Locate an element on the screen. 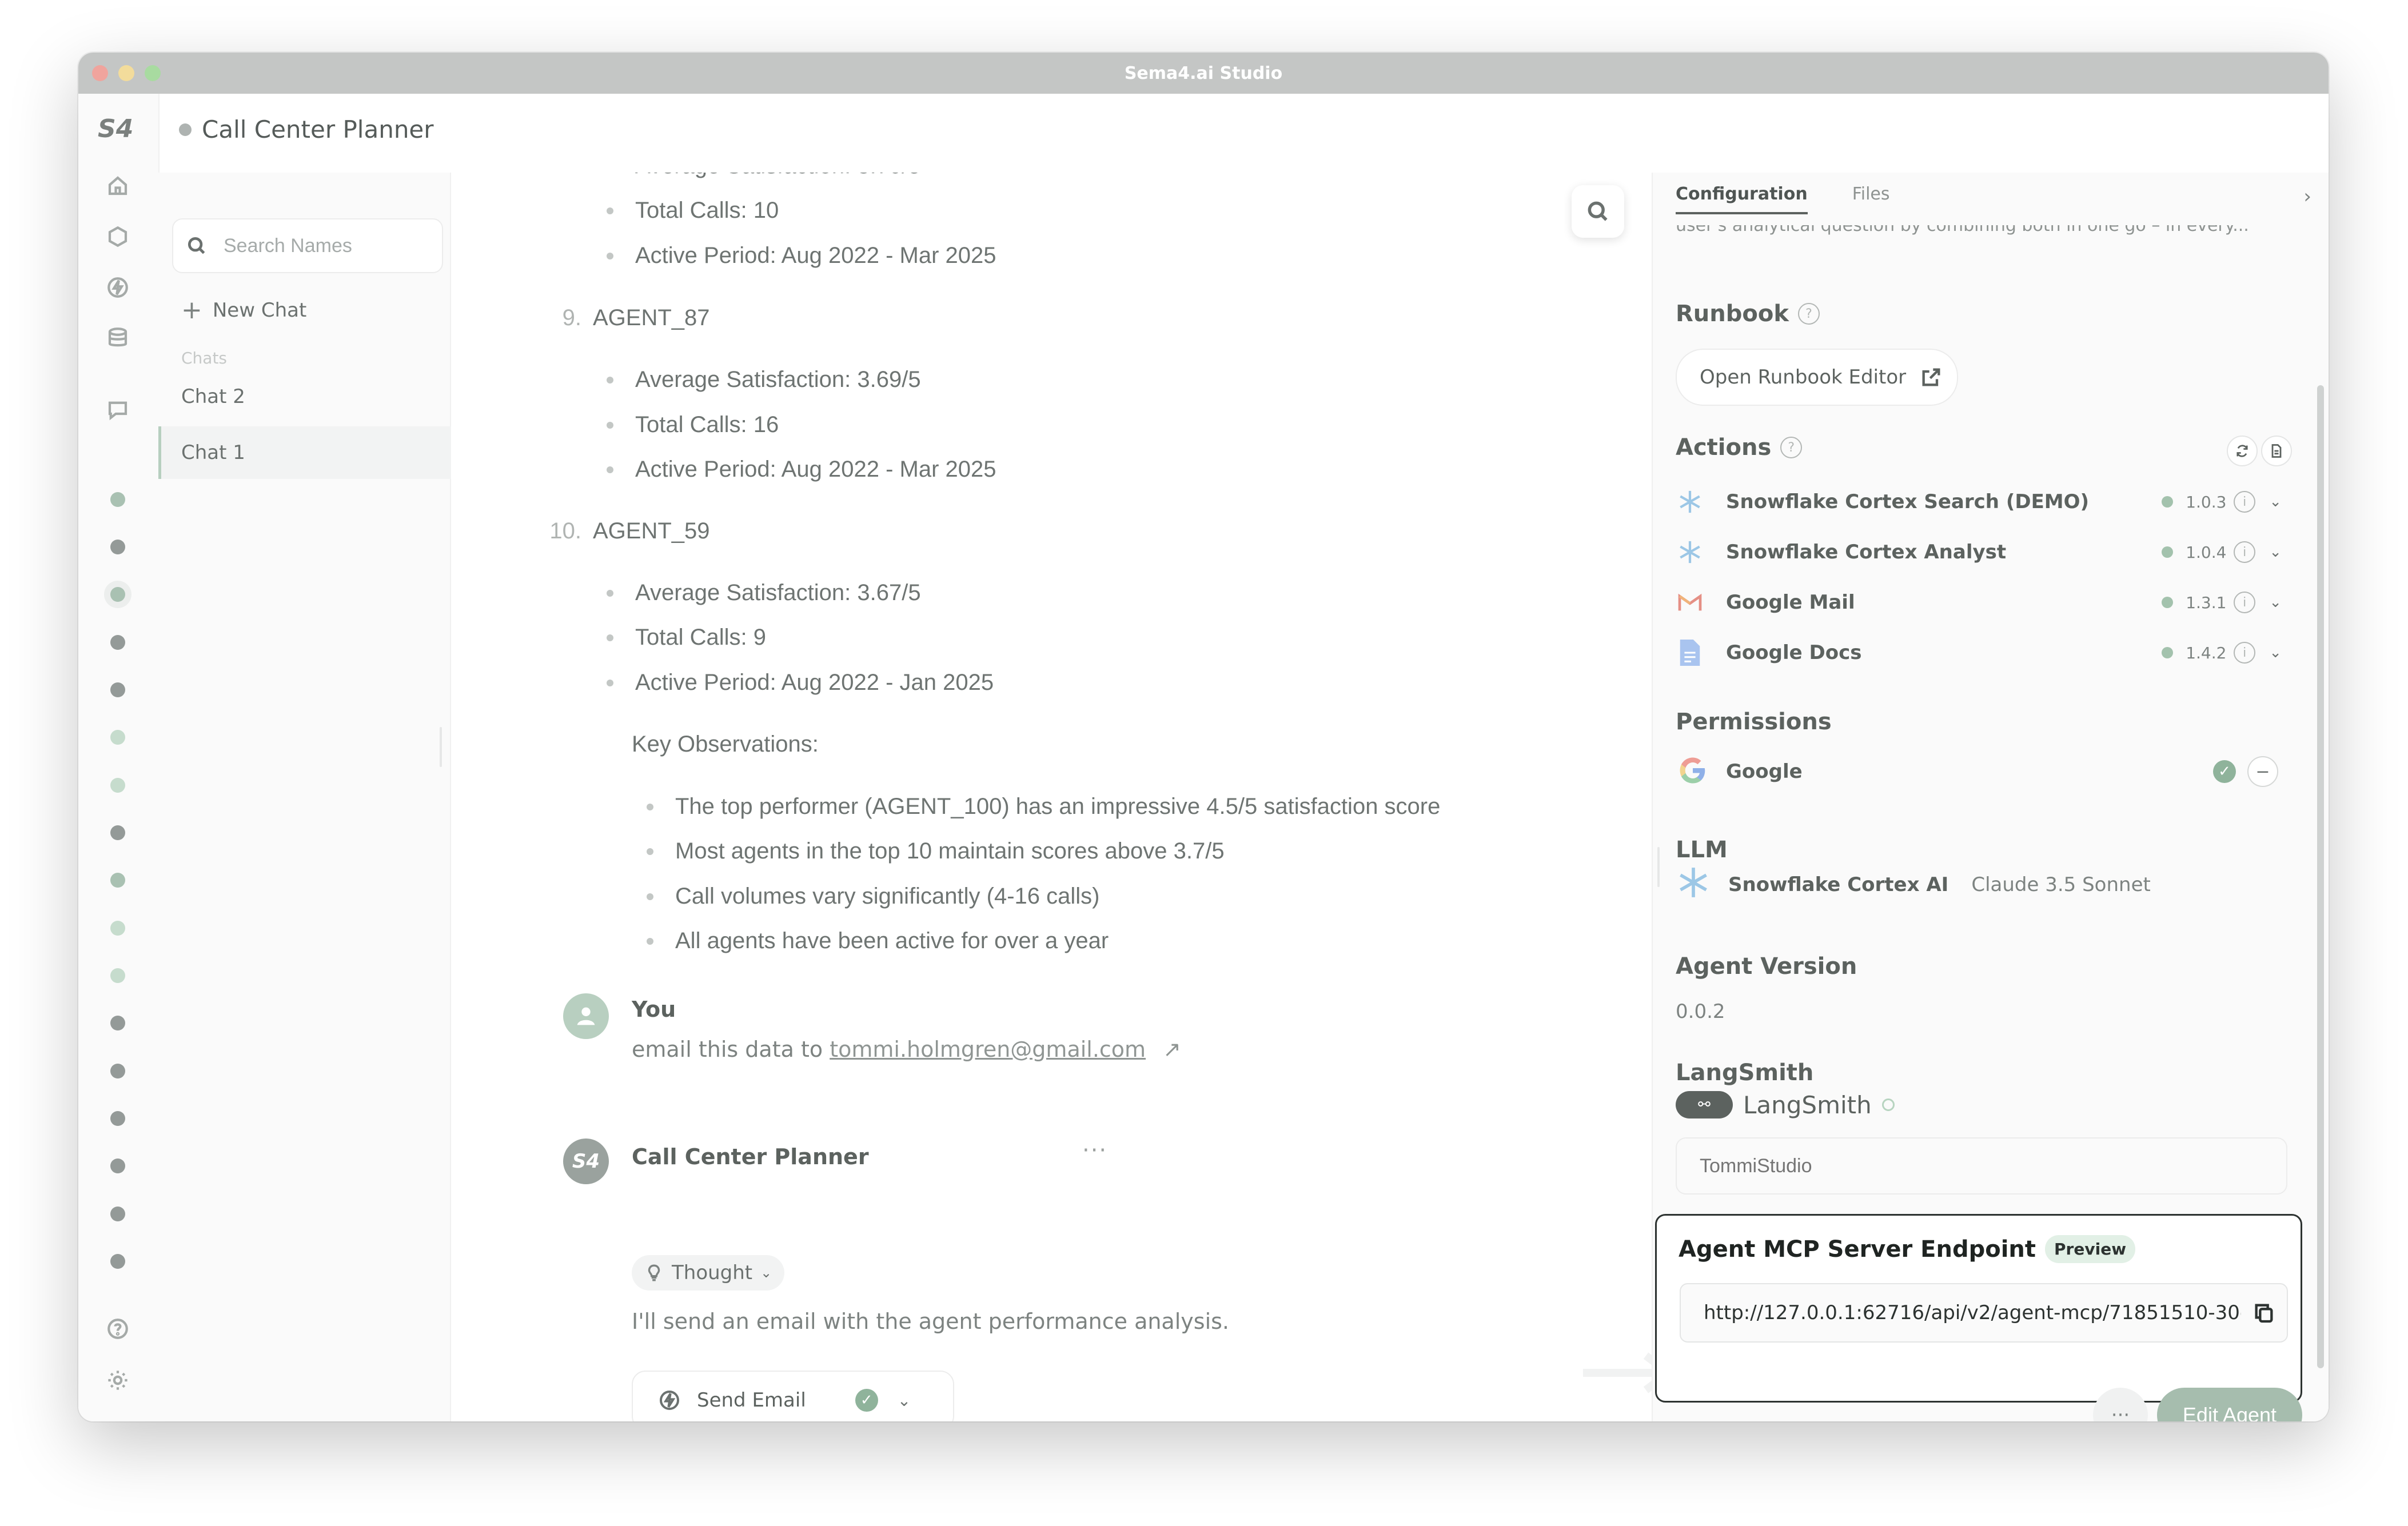 The height and width of the screenshot is (1526, 2408). document-actions-button is located at coordinates (2277, 451).